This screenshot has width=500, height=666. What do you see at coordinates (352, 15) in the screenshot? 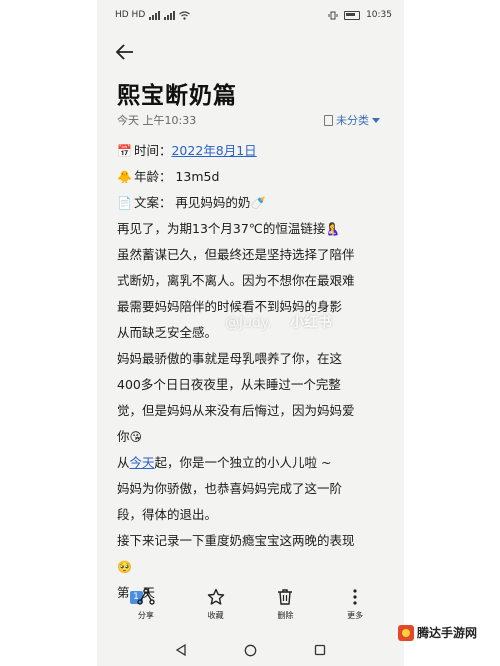
I see `battery-icon` at bounding box center [352, 15].